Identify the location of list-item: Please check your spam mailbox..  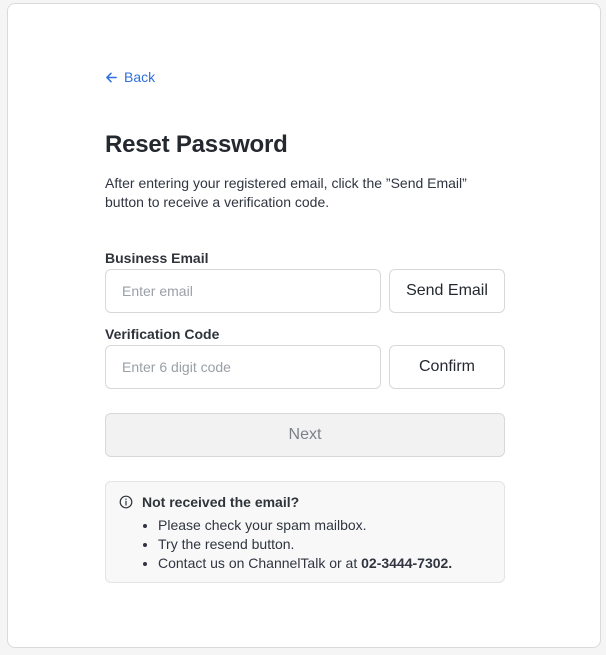
(305, 525).